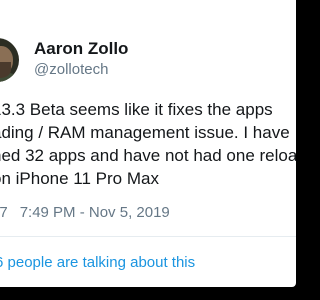 Image resolution: width=320 pixels, height=300 pixels. What do you see at coordinates (95, 212) in the screenshot?
I see `timestamp: 7:49 PM - Nov 5, 2019` at bounding box center [95, 212].